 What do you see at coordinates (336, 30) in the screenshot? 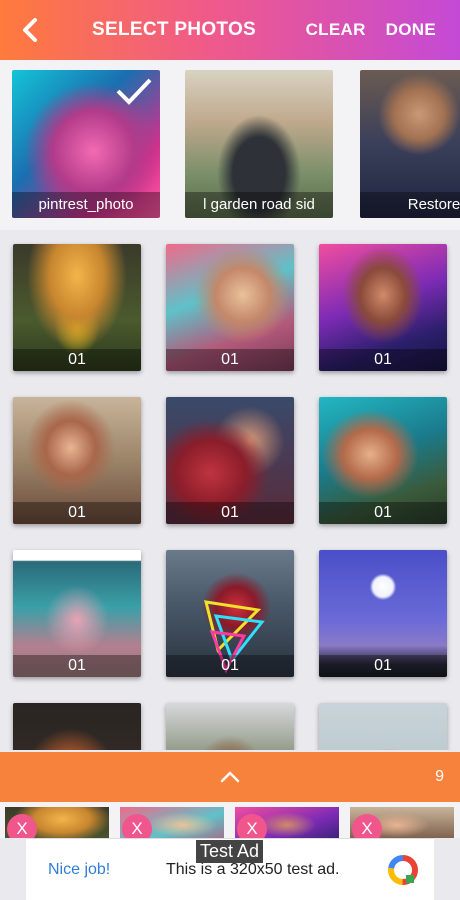
I see `clear-button: CLEAR` at bounding box center [336, 30].